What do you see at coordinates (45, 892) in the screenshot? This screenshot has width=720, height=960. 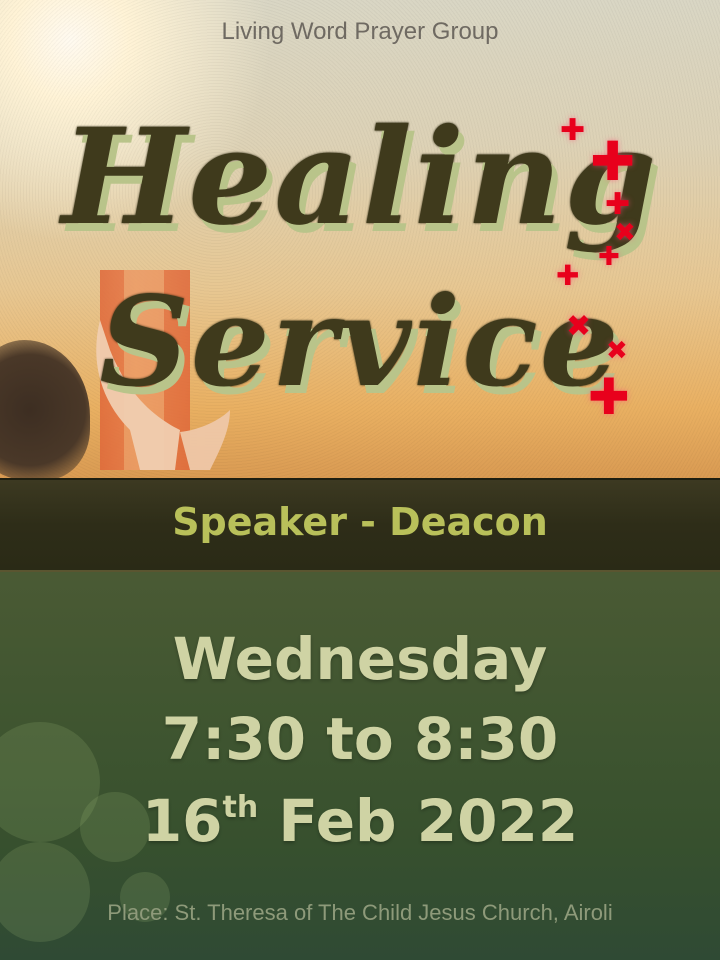 I see `bokeh-circle` at bounding box center [45, 892].